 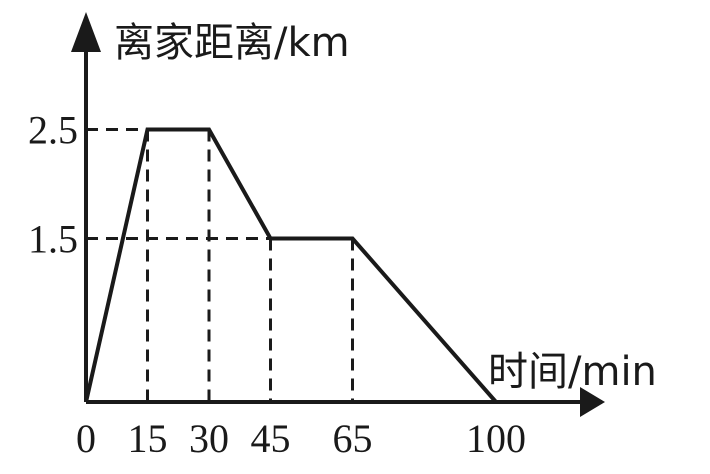 I want to click on x-tick-label: 30, so click(x=209, y=438).